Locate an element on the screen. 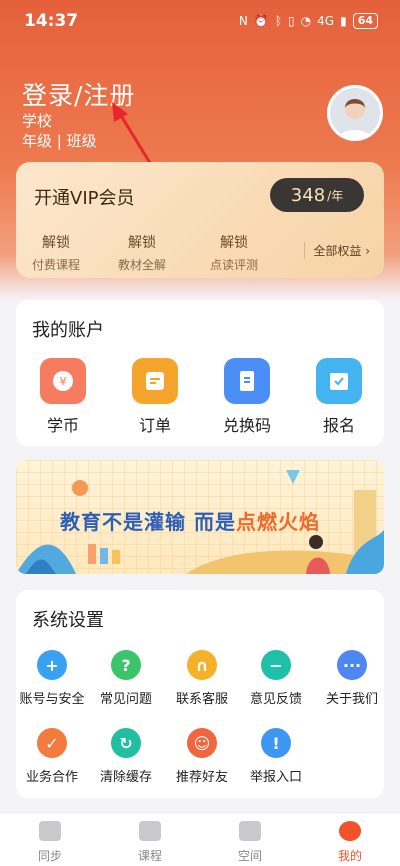 Image resolution: width=400 pixels, height=866 pixels. settings-item: ? 常见问题 is located at coordinates (126, 678).